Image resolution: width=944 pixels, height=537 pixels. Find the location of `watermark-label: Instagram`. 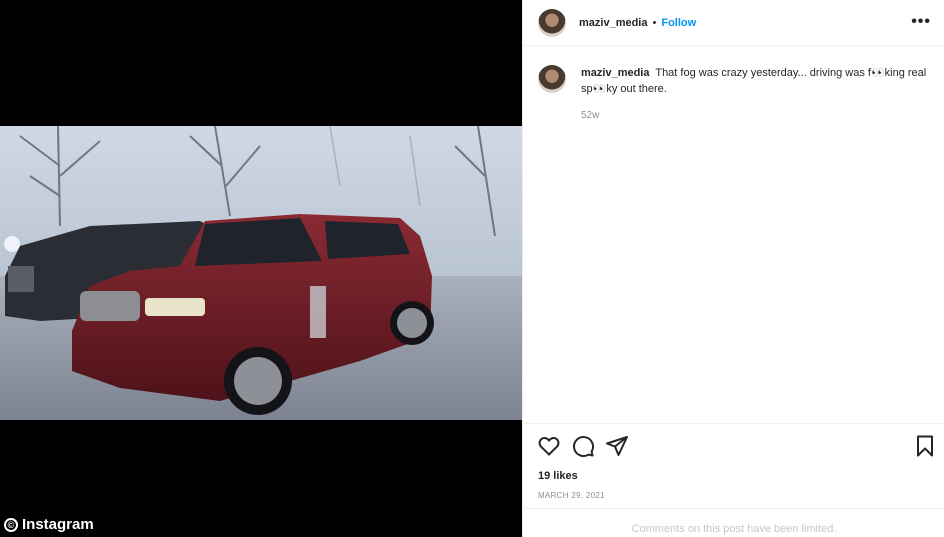

watermark-label: Instagram is located at coordinates (58, 524).